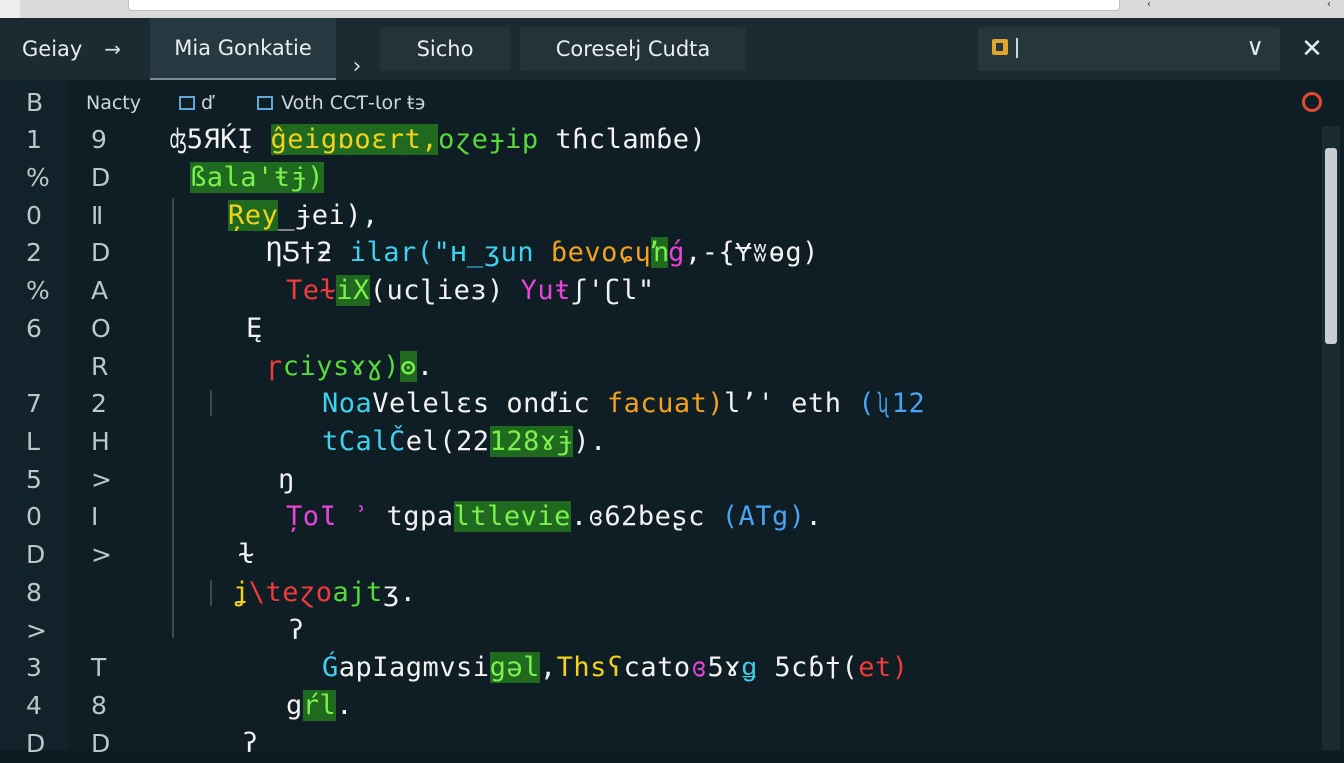 The width and height of the screenshot is (1344, 763). What do you see at coordinates (354, 103) in the screenshot?
I see `header-label-3: Voth CCƬ-Ɩor ŧ϶` at bounding box center [354, 103].